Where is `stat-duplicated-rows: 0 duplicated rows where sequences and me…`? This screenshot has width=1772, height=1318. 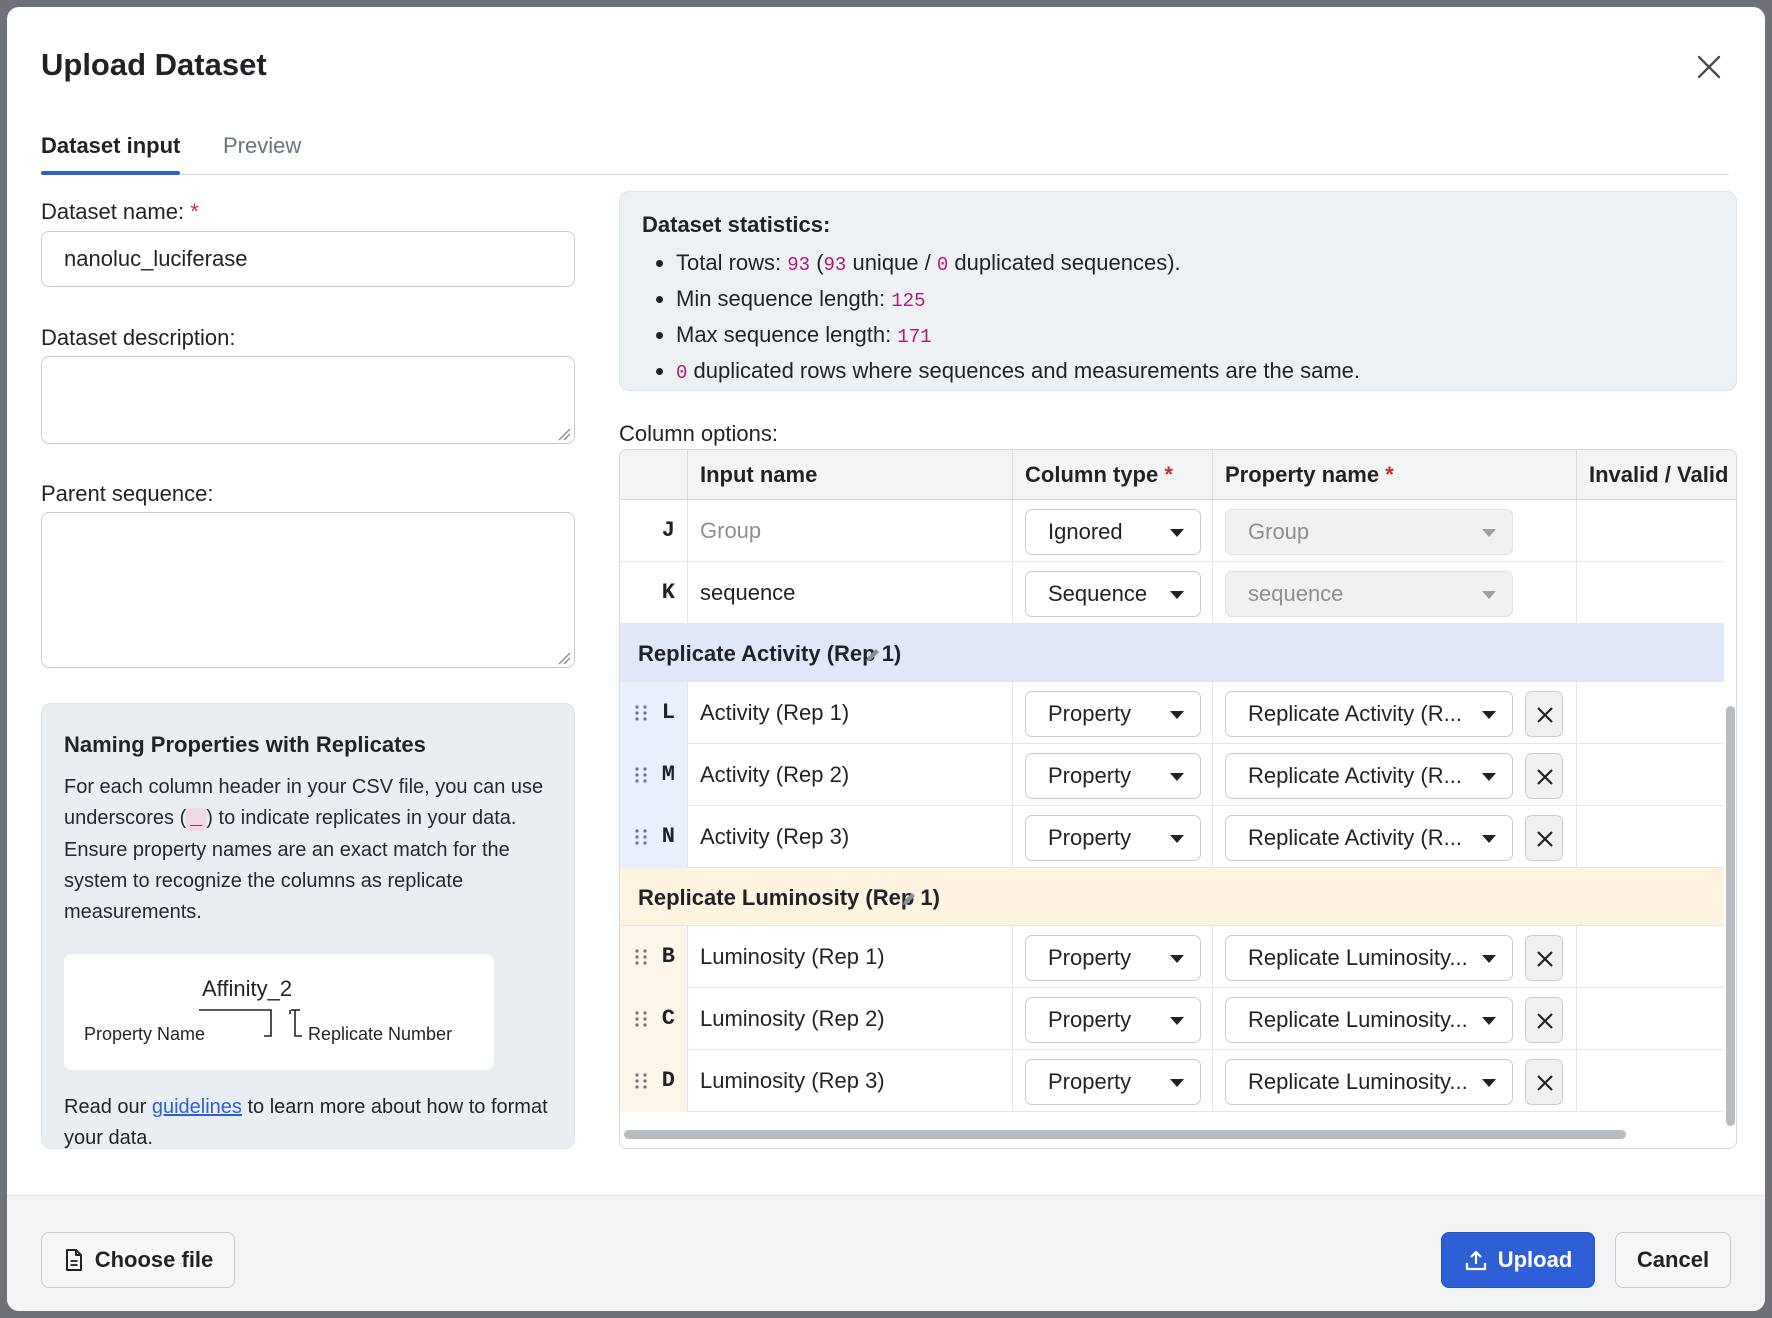 stat-duplicated-rows: 0 duplicated rows where sequences and me… is located at coordinates (1195, 372).